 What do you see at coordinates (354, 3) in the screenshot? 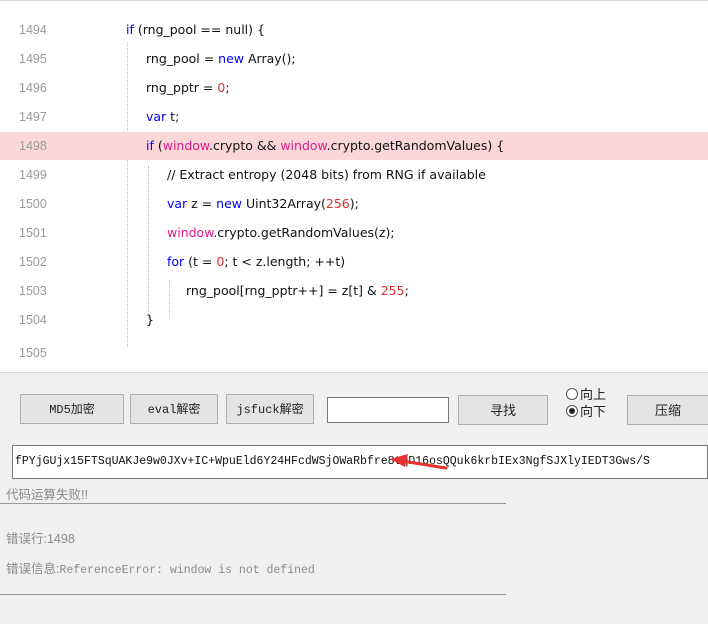
I see `editor-top-border` at bounding box center [354, 3].